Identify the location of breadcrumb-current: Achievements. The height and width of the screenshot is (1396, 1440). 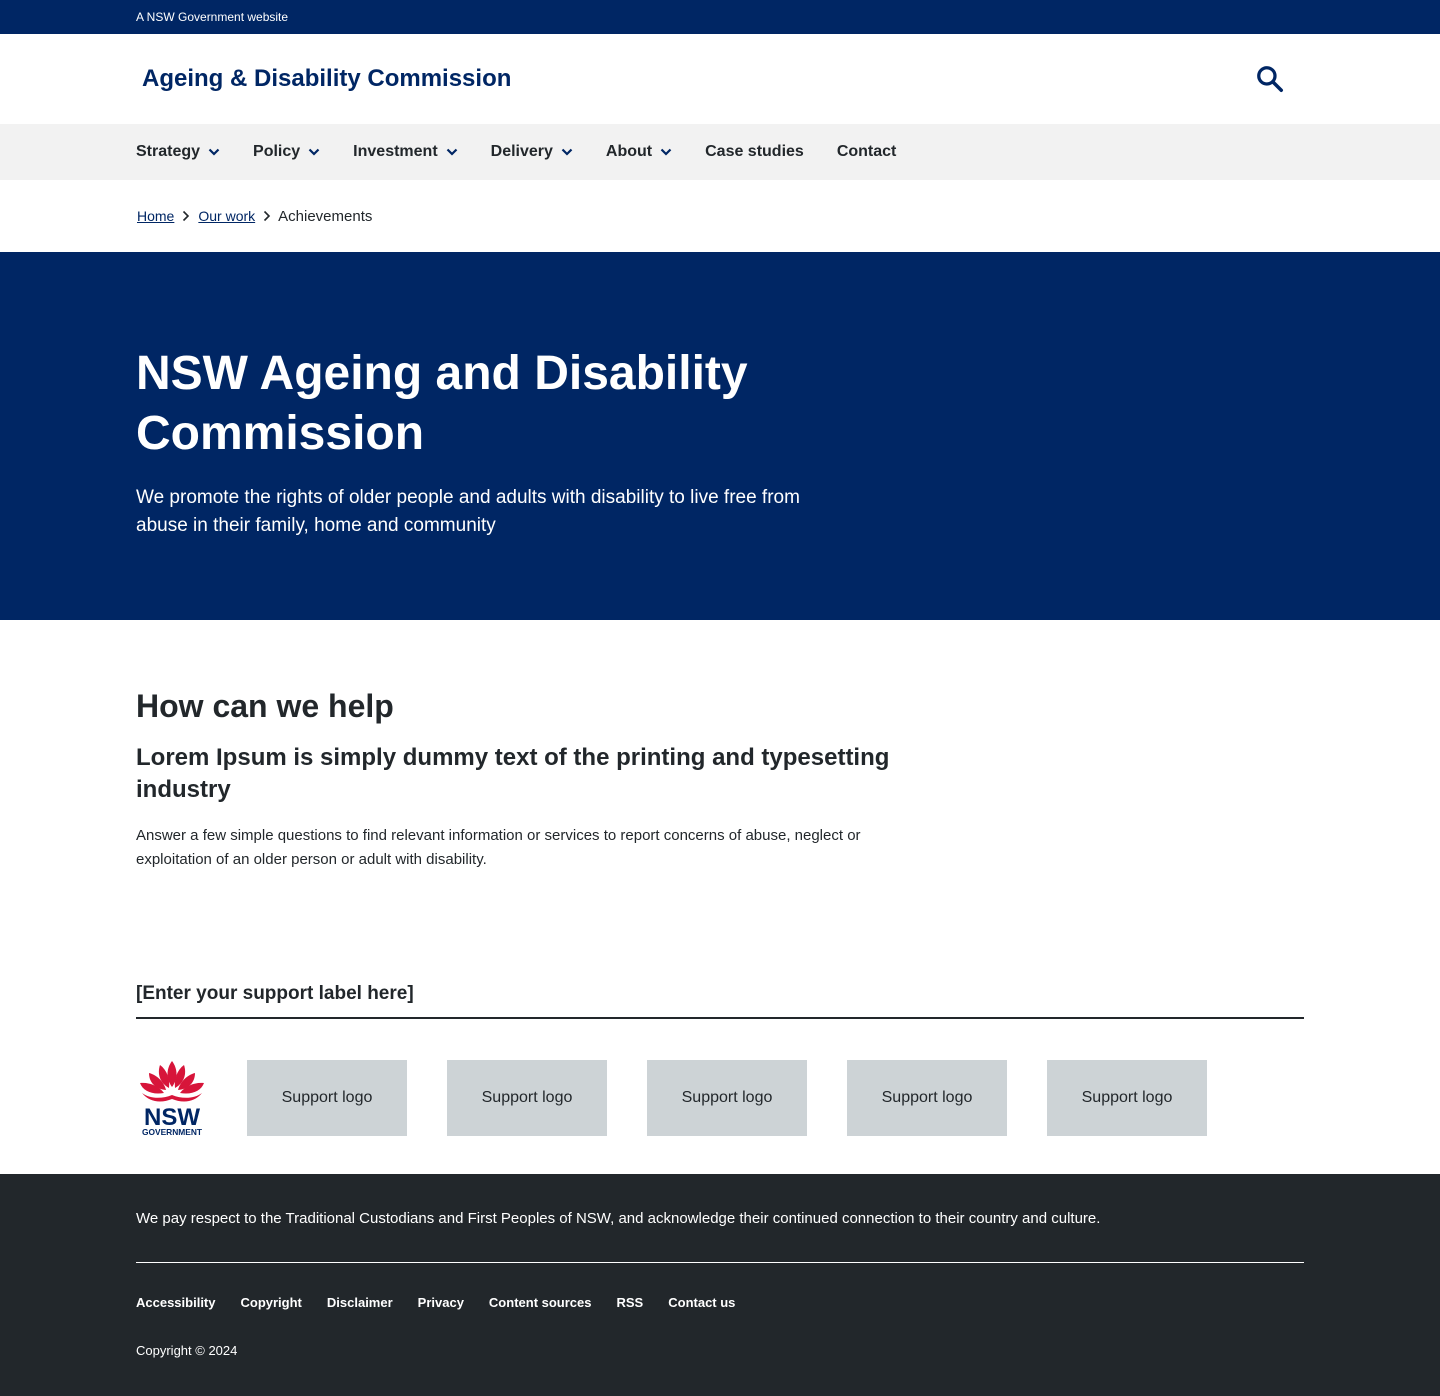
(325, 216).